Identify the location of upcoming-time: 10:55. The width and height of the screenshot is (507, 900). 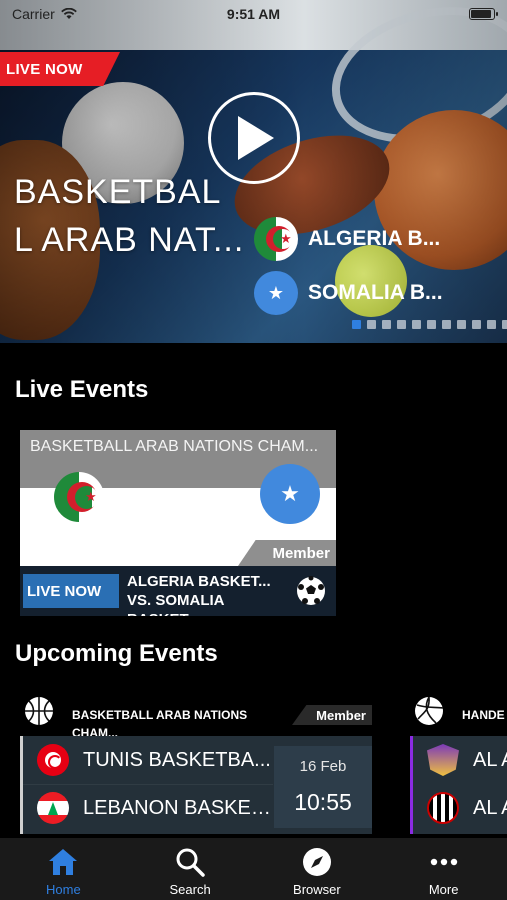
(323, 802).